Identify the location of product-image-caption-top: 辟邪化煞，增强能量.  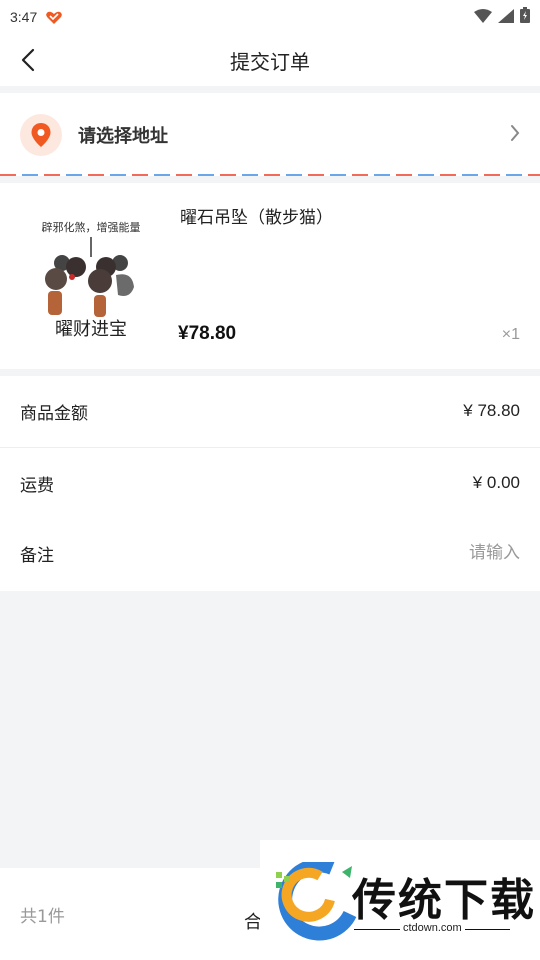
(91, 227).